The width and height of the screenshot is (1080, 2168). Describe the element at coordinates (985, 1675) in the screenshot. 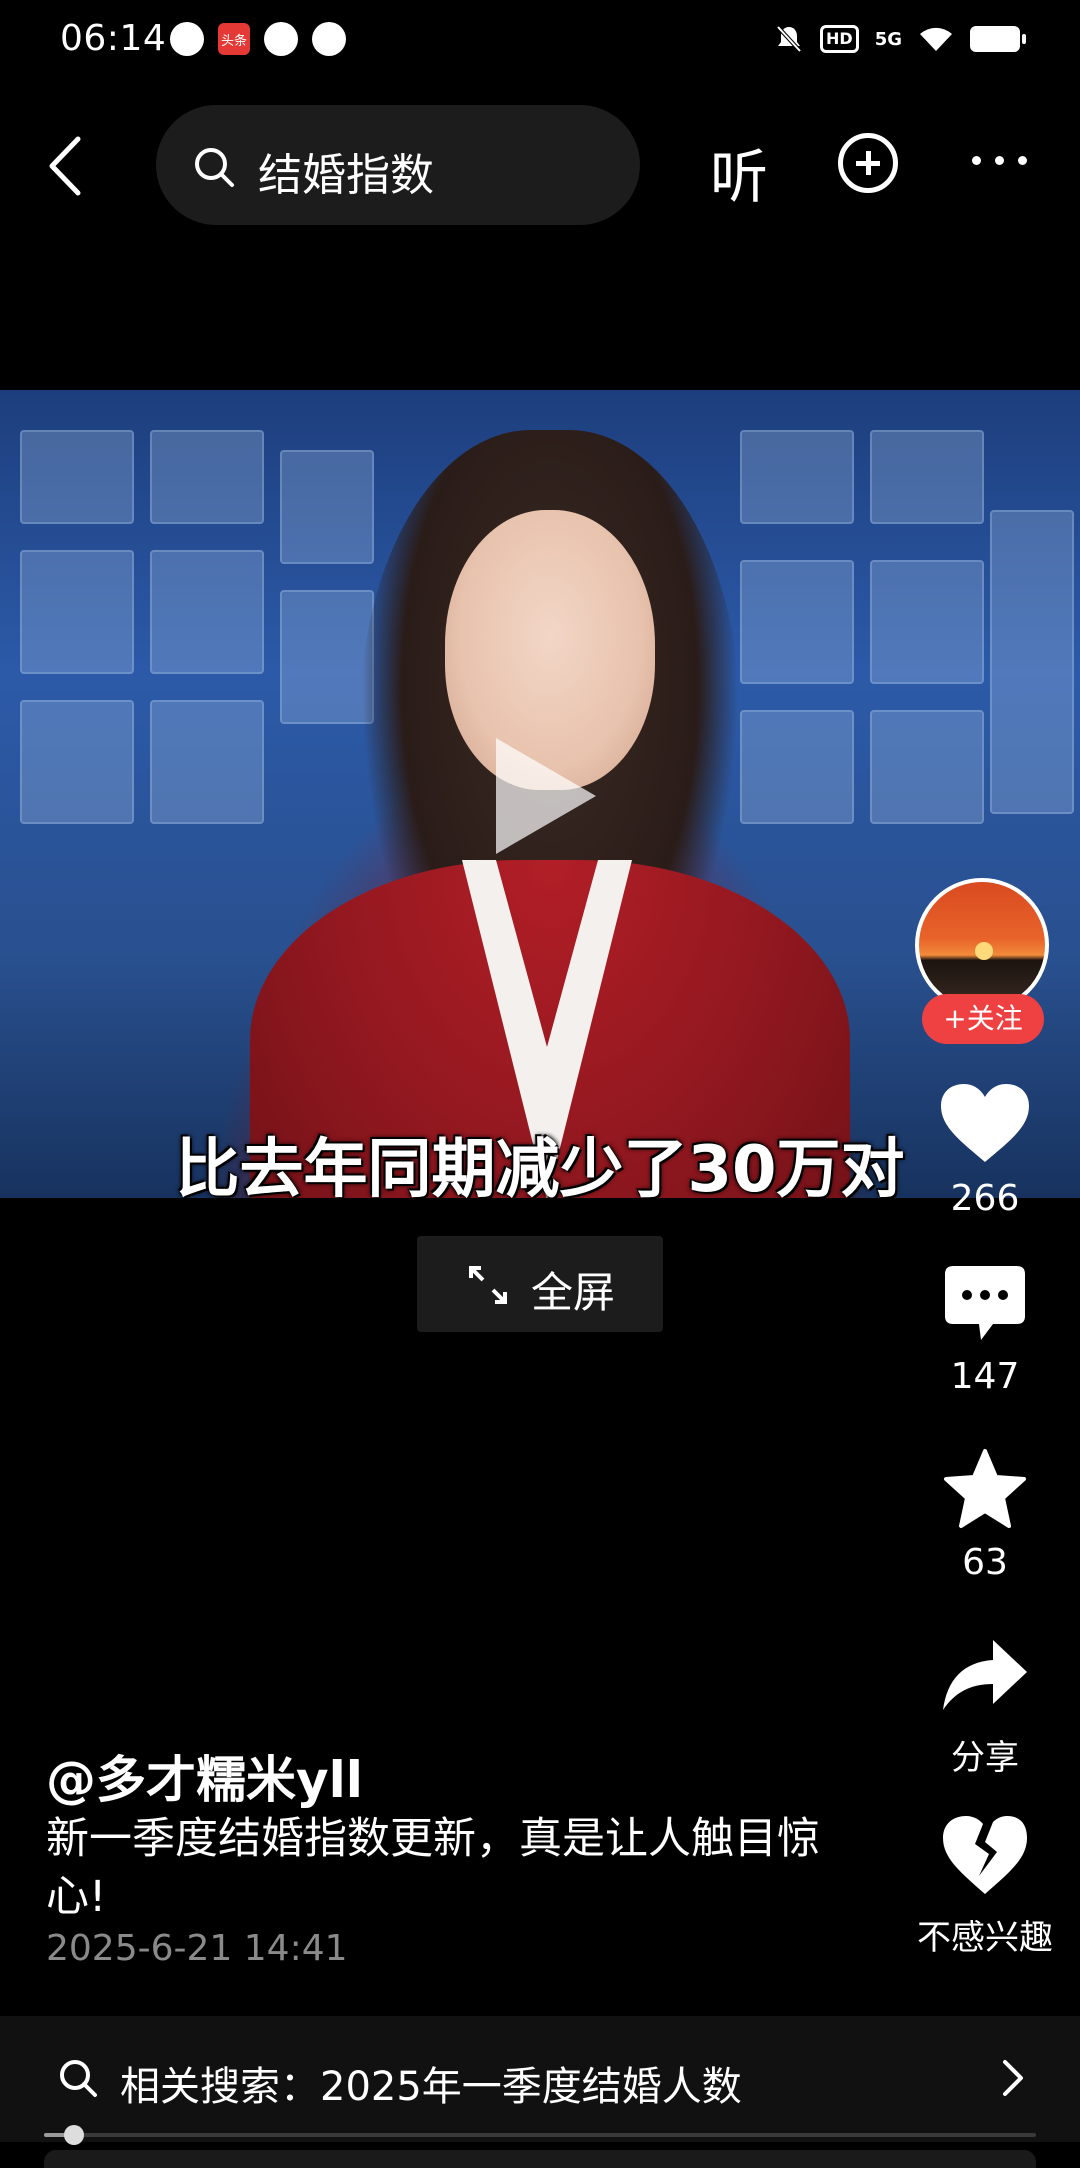

I see `share-arrow-icon` at that location.